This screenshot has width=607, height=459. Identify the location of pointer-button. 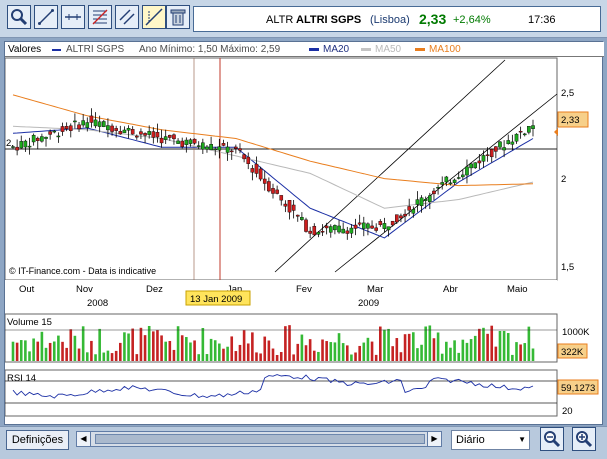
(154, 17).